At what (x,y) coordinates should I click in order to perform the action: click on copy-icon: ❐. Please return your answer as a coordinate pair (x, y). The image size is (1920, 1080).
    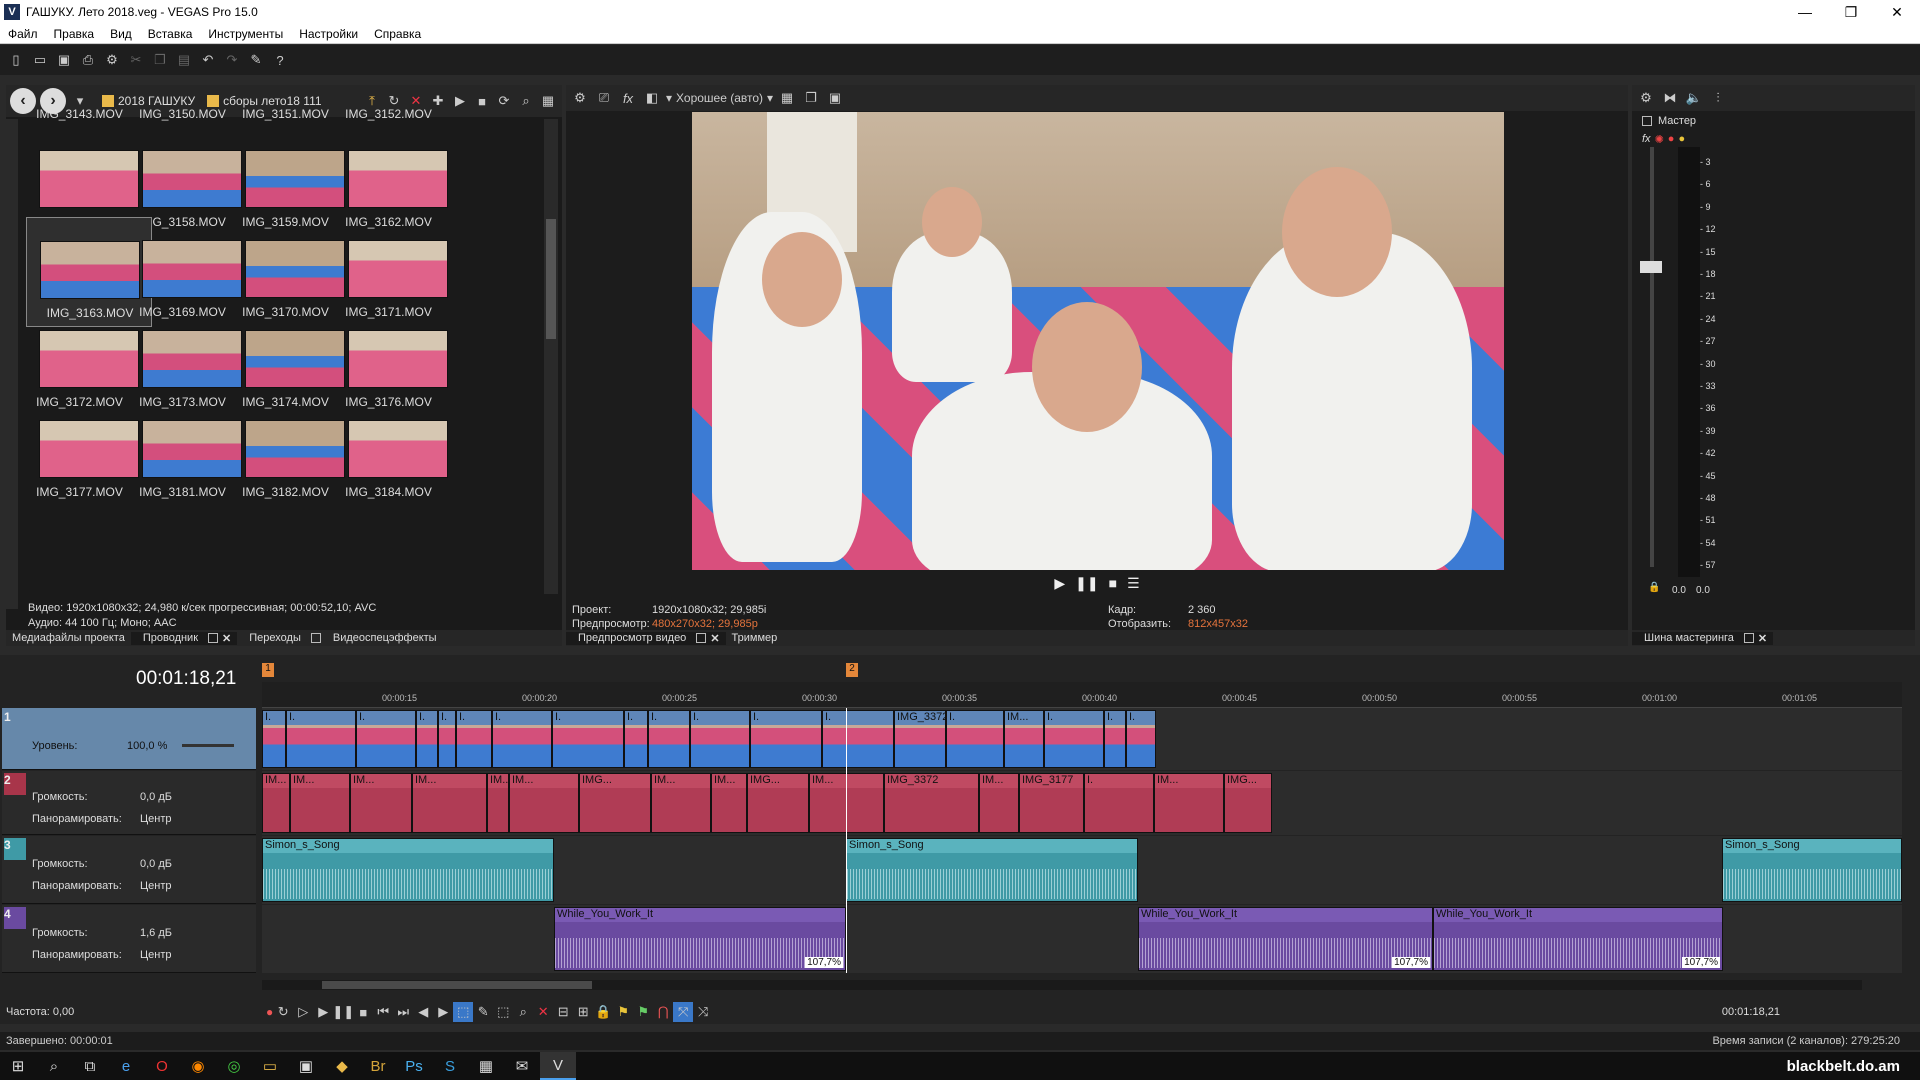
    Looking at the image, I should click on (160, 60).